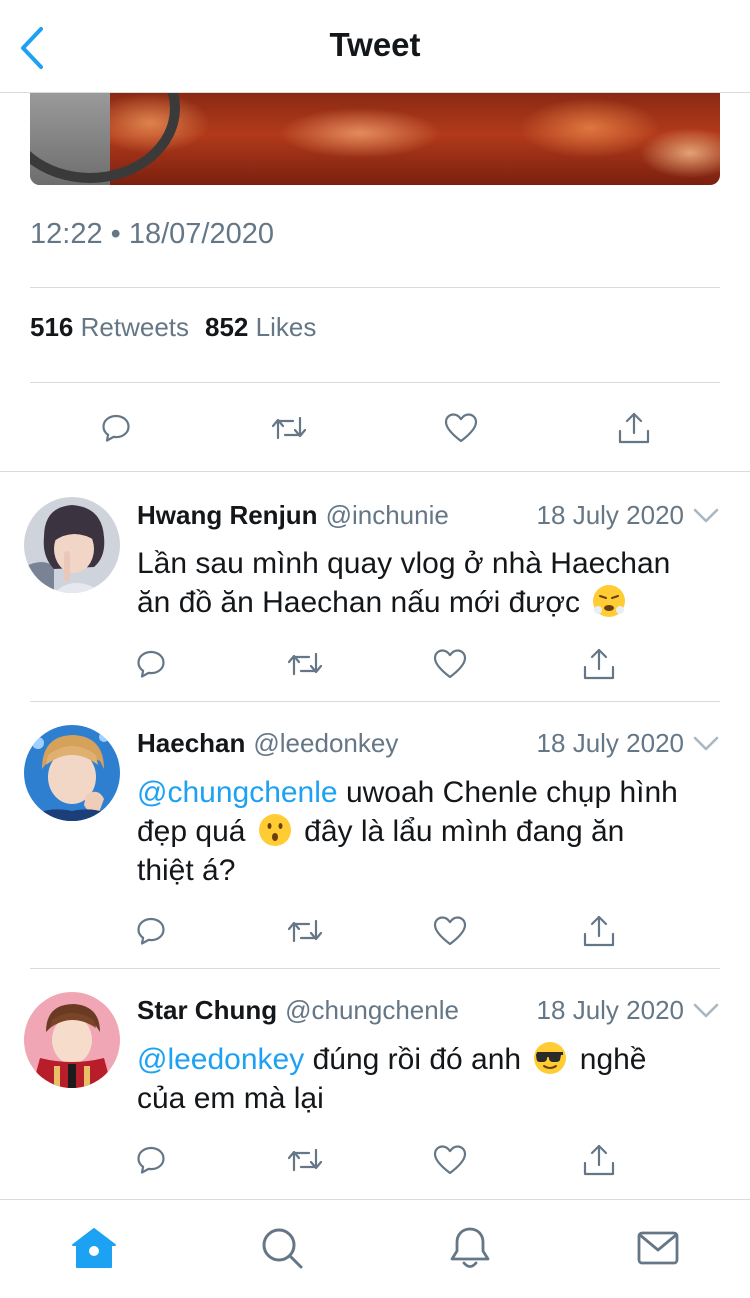  I want to click on display-name: Hwang Renjun, so click(227, 515).